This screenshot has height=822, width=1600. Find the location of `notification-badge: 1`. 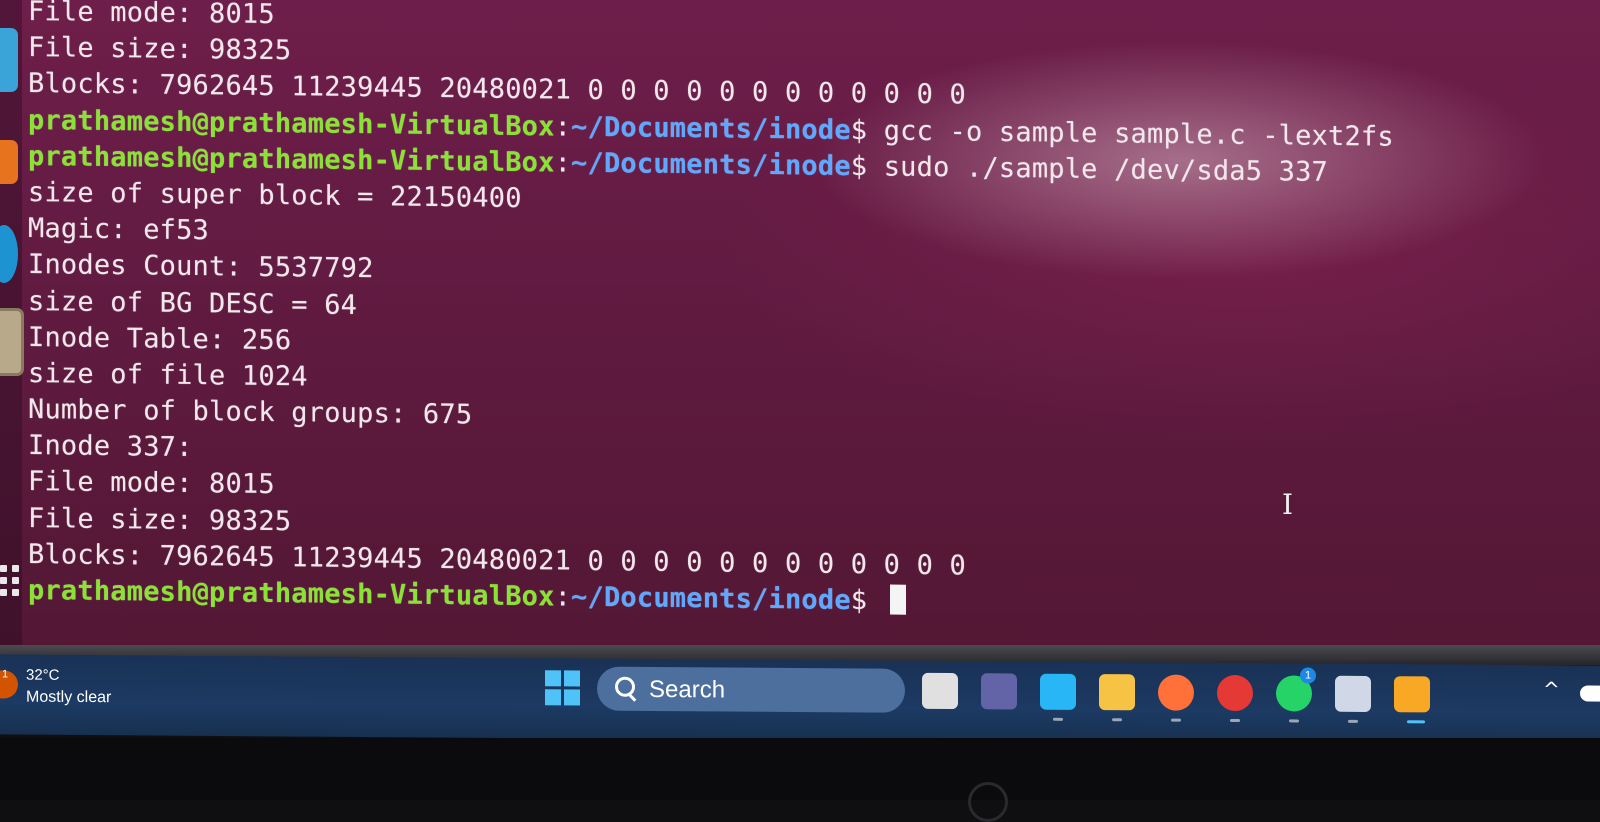

notification-badge: 1 is located at coordinates (1308, 675).